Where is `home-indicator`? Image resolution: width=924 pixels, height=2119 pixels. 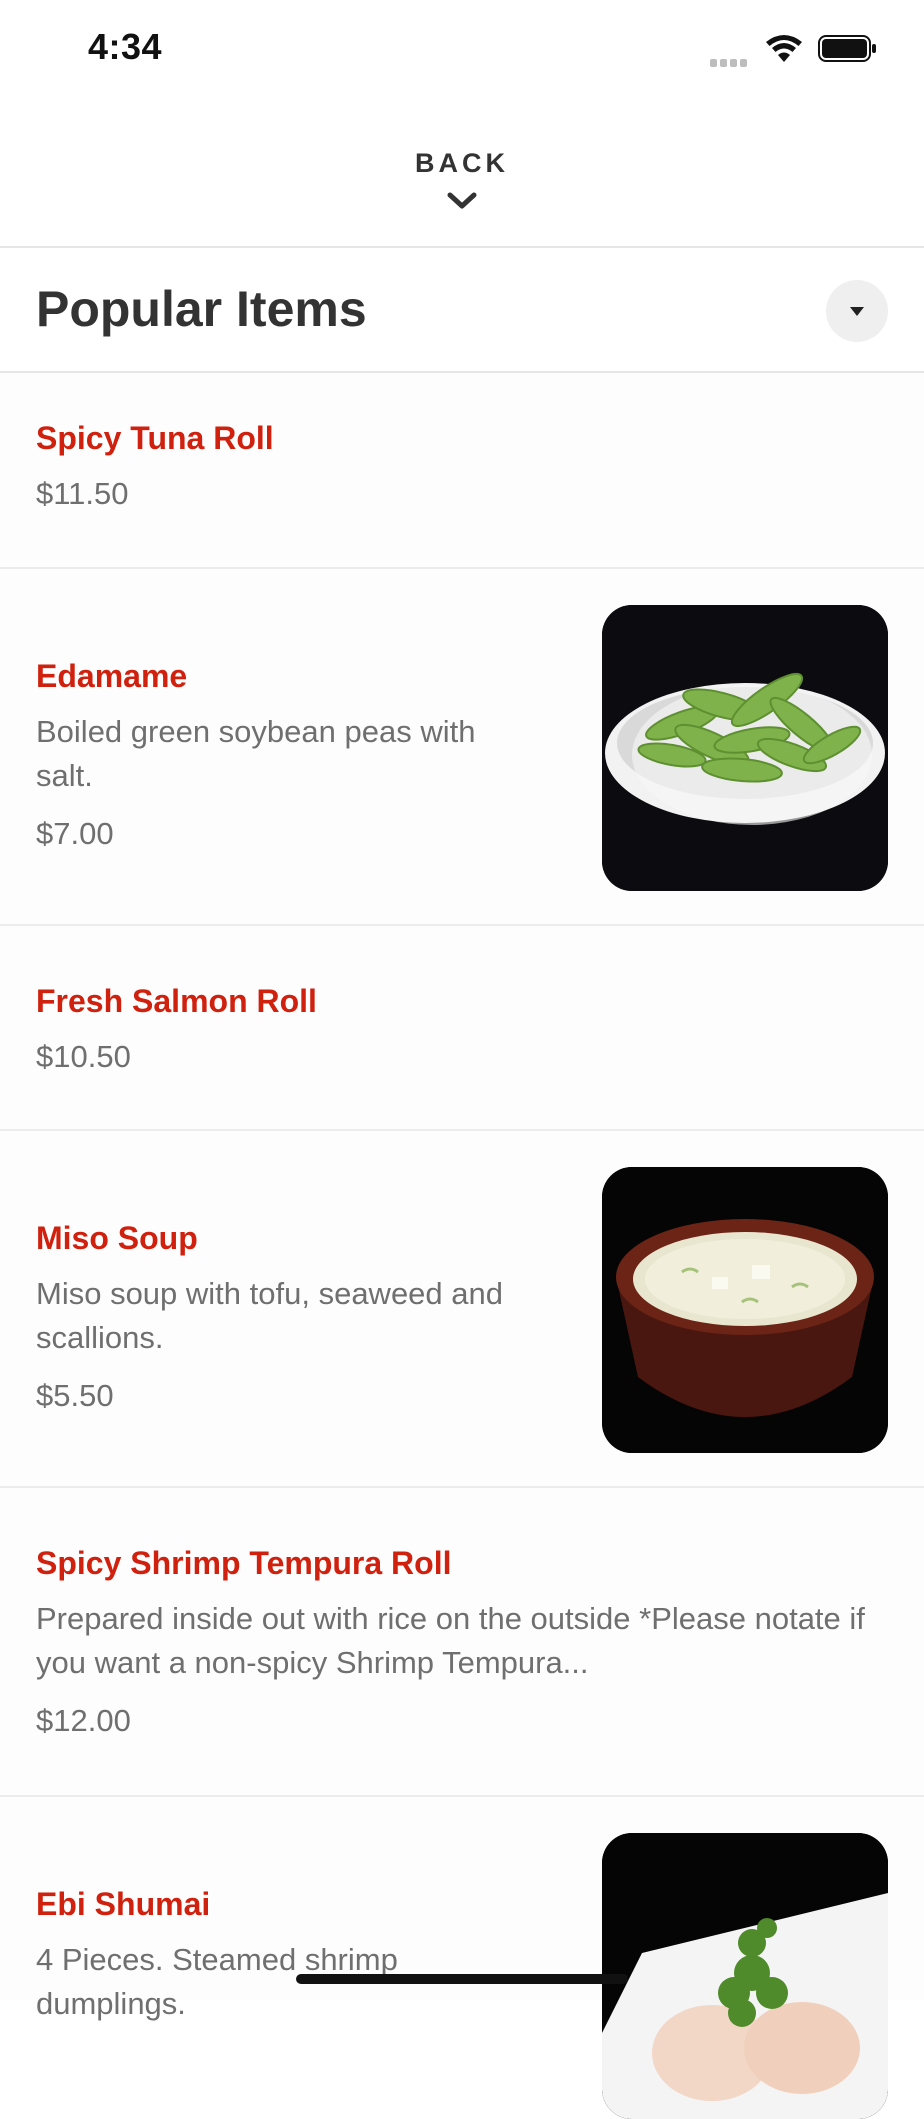
home-indicator is located at coordinates (462, 1979).